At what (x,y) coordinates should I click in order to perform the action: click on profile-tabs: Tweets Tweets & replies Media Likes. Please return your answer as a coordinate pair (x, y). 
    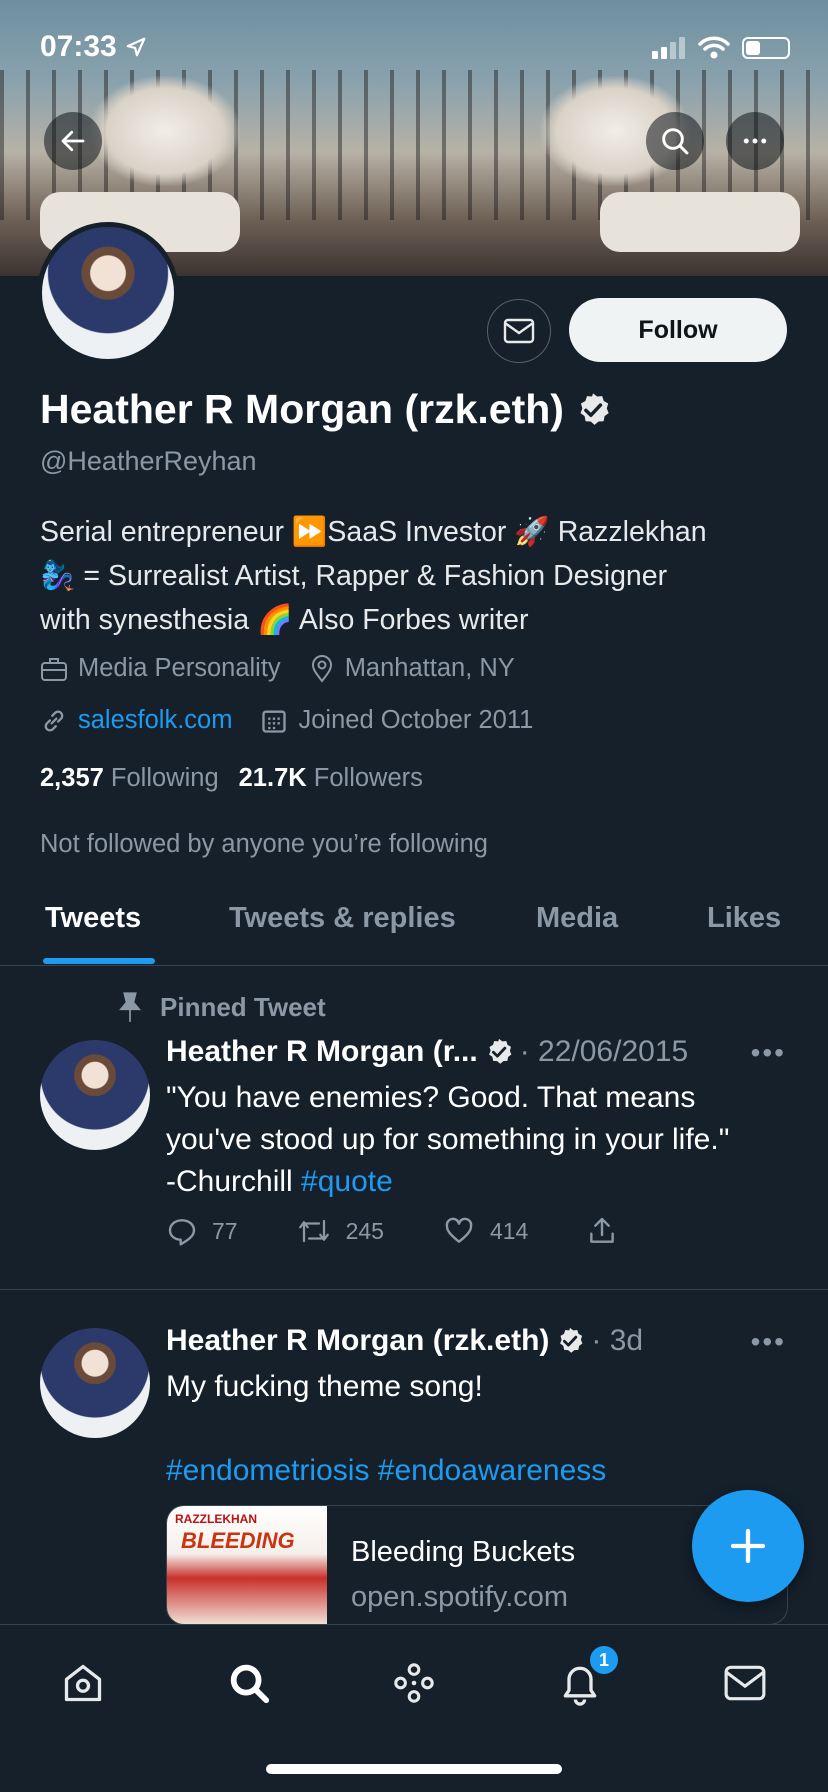
    Looking at the image, I should click on (414, 927).